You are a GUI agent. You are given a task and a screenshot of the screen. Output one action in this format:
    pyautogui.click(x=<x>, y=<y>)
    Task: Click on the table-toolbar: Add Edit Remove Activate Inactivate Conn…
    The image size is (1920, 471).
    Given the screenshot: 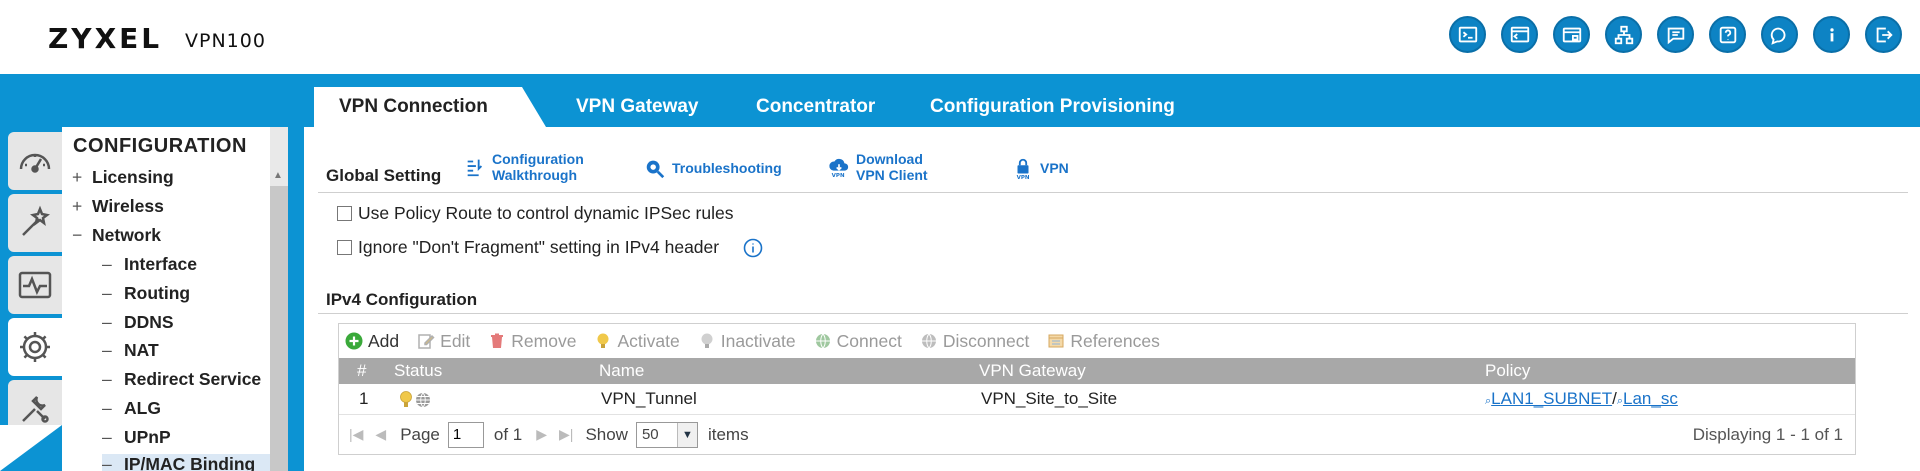 What is the action you would take?
    pyautogui.click(x=1097, y=341)
    